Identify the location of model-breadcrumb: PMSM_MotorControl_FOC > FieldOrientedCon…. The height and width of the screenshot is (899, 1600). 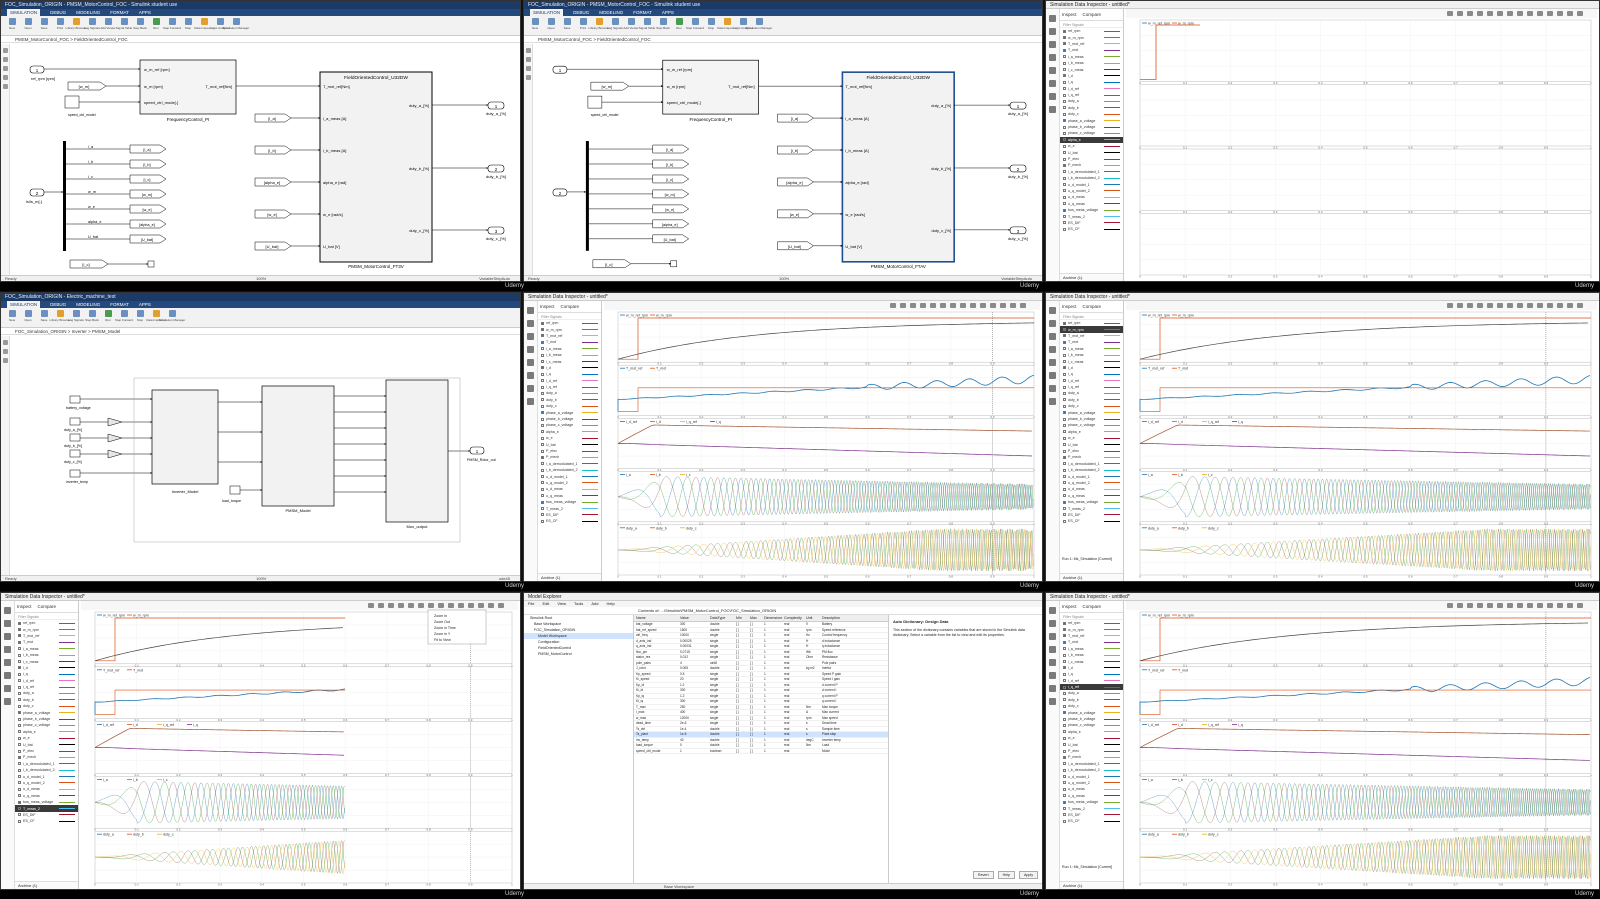
(783, 39).